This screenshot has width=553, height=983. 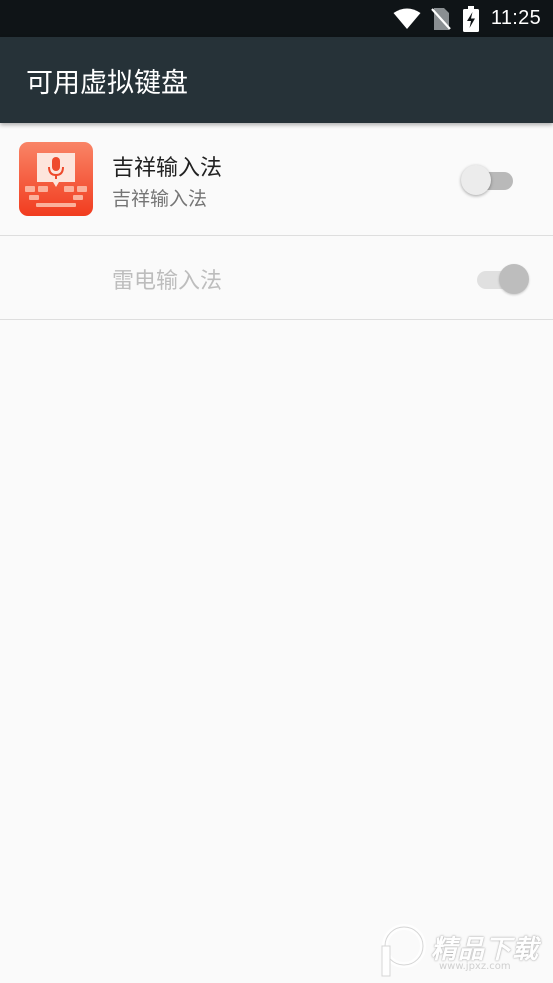 What do you see at coordinates (475, 966) in the screenshot?
I see `watermark-url: www.jpxz.com` at bounding box center [475, 966].